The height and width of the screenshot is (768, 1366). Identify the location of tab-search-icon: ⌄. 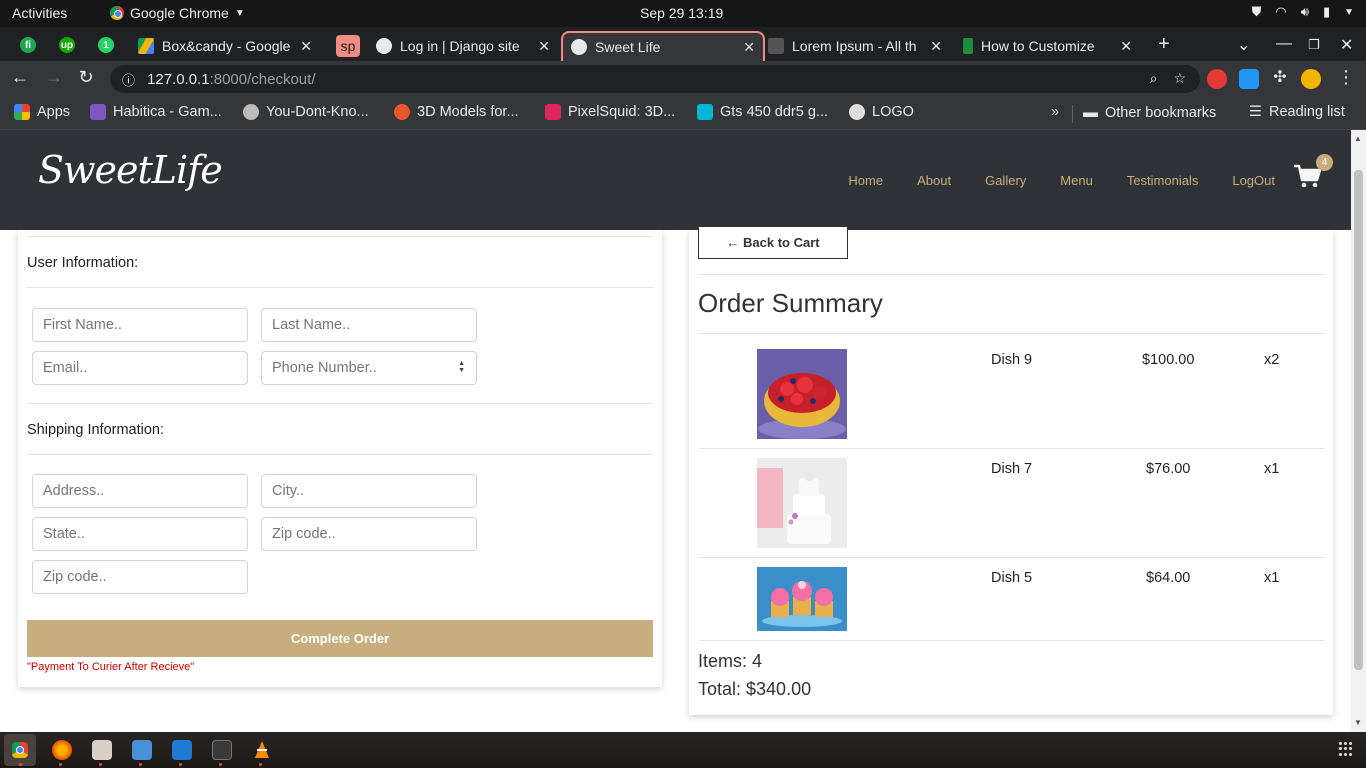
(1243, 45).